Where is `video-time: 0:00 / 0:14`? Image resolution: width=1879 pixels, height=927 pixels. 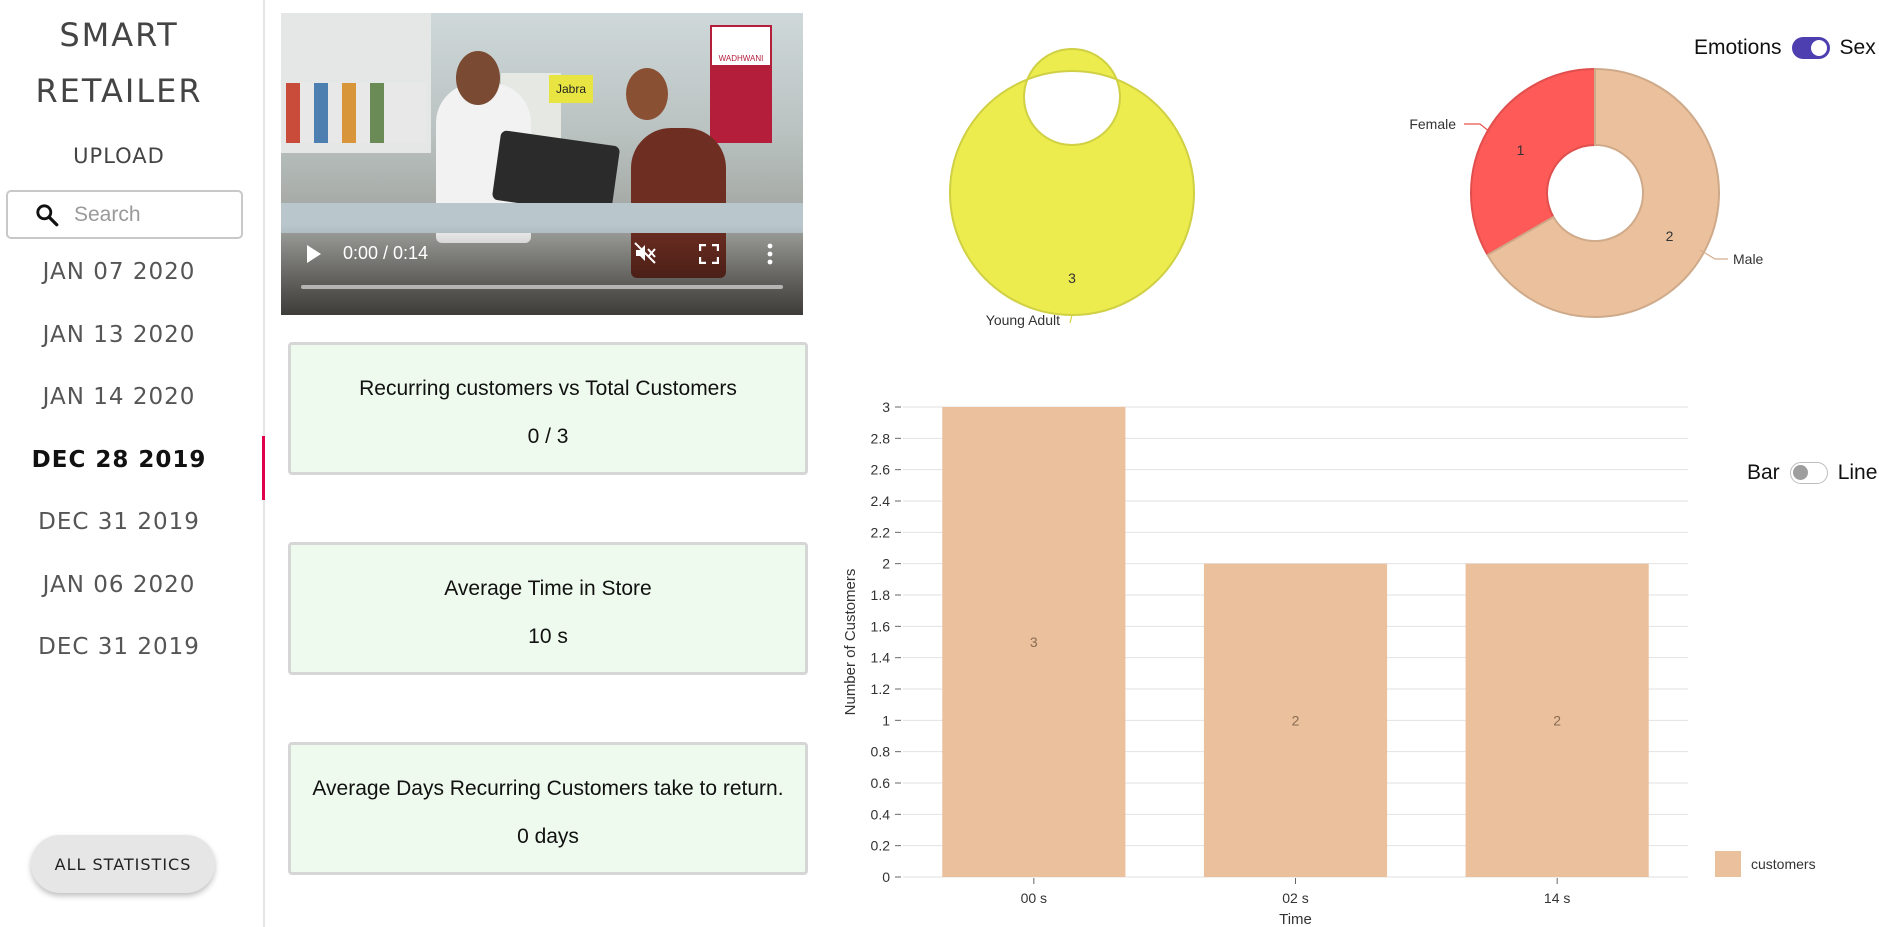
video-time: 0:00 / 0:14 is located at coordinates (386, 253).